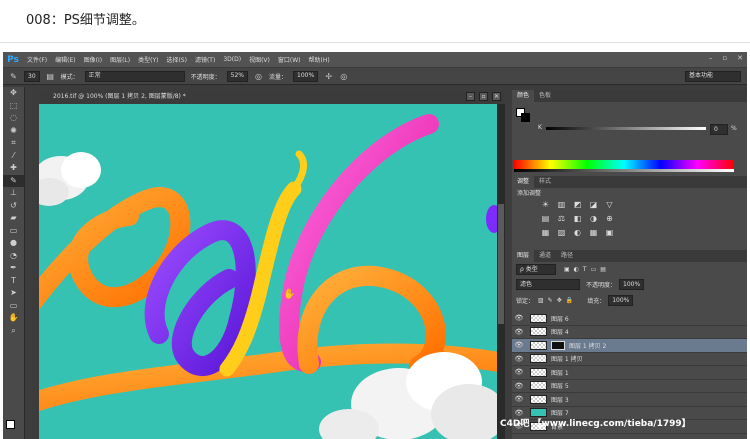 Image resolution: width=750 pixels, height=439 pixels. Describe the element at coordinates (13, 331) in the screenshot. I see `zoom-tool-icon: ⌕` at that location.